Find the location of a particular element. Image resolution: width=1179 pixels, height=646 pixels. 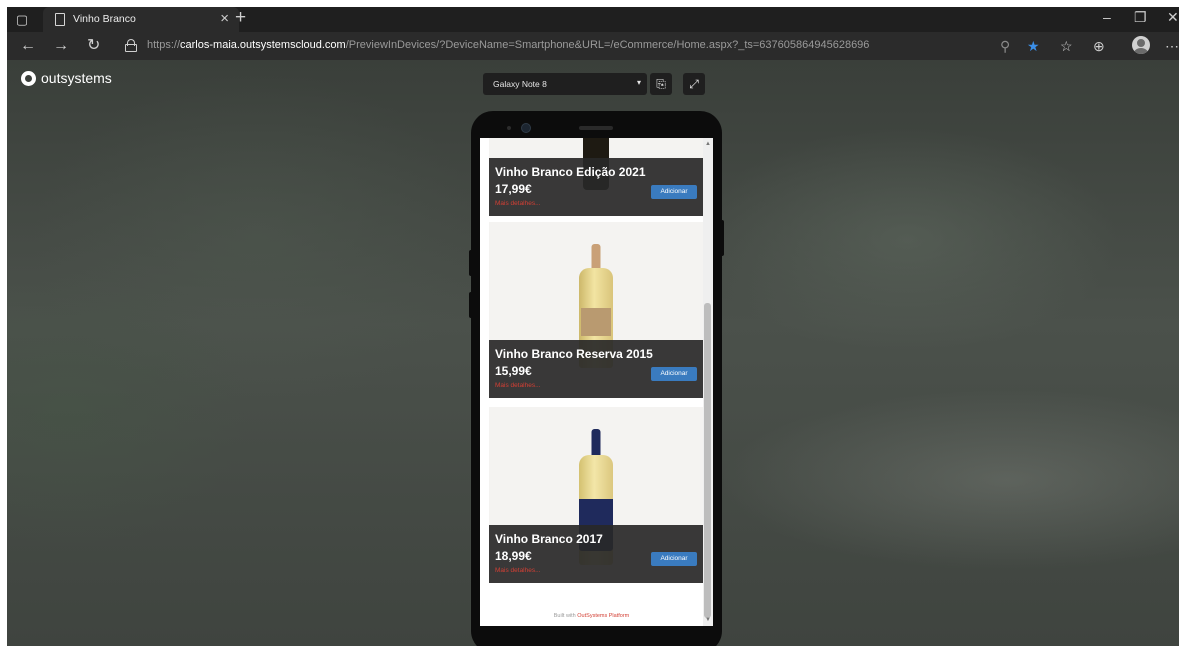

zoom-icon: ⚲ is located at coordinates (1005, 46).